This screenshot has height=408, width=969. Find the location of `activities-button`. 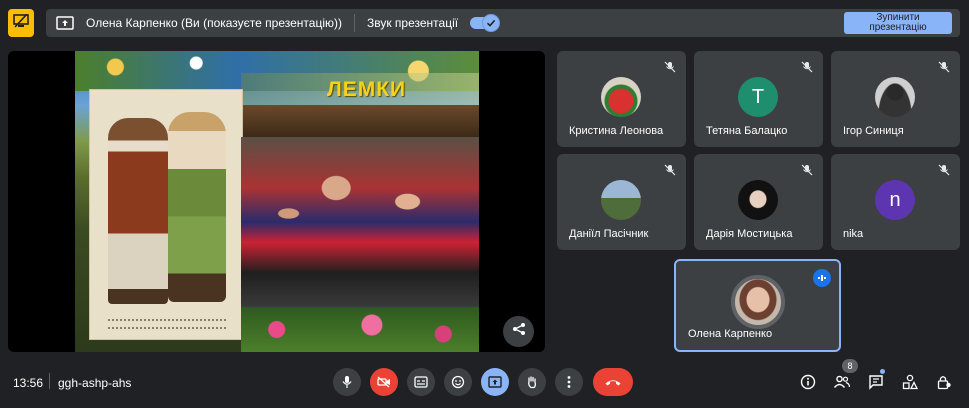

activities-button is located at coordinates (910, 382).